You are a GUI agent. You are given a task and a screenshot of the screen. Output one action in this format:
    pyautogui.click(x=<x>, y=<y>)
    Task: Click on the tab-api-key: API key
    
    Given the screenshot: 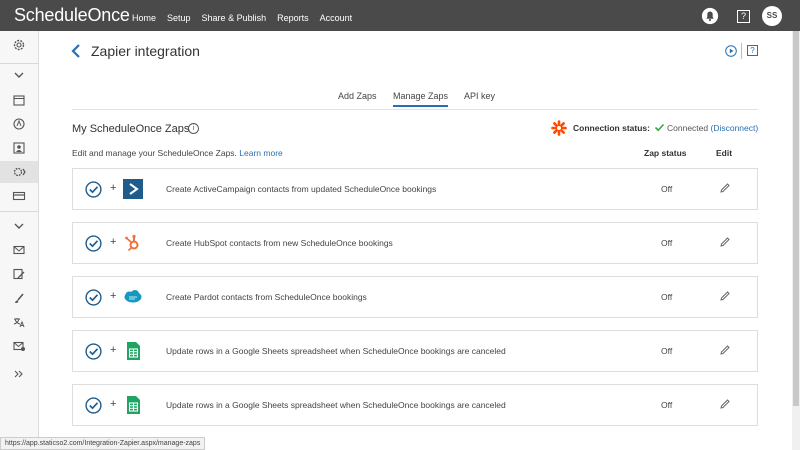 What is the action you would take?
    pyautogui.click(x=479, y=96)
    